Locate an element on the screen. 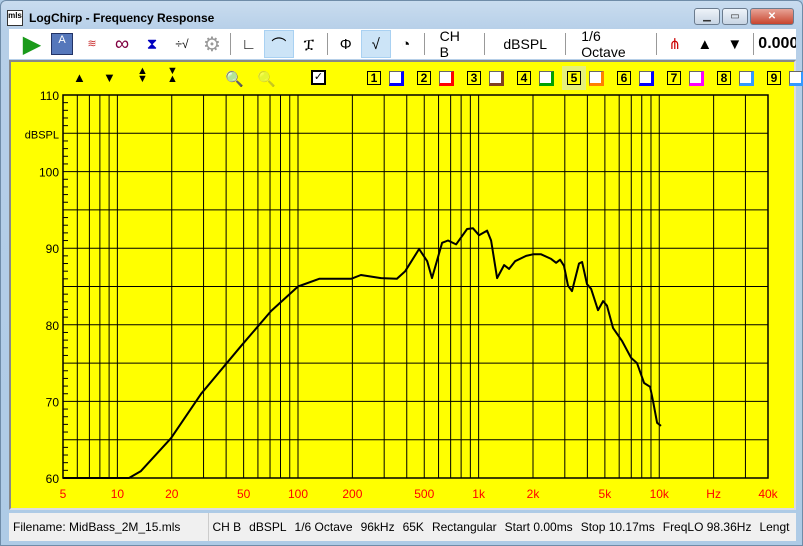  x-tick-label: 2k is located at coordinates (534, 494).